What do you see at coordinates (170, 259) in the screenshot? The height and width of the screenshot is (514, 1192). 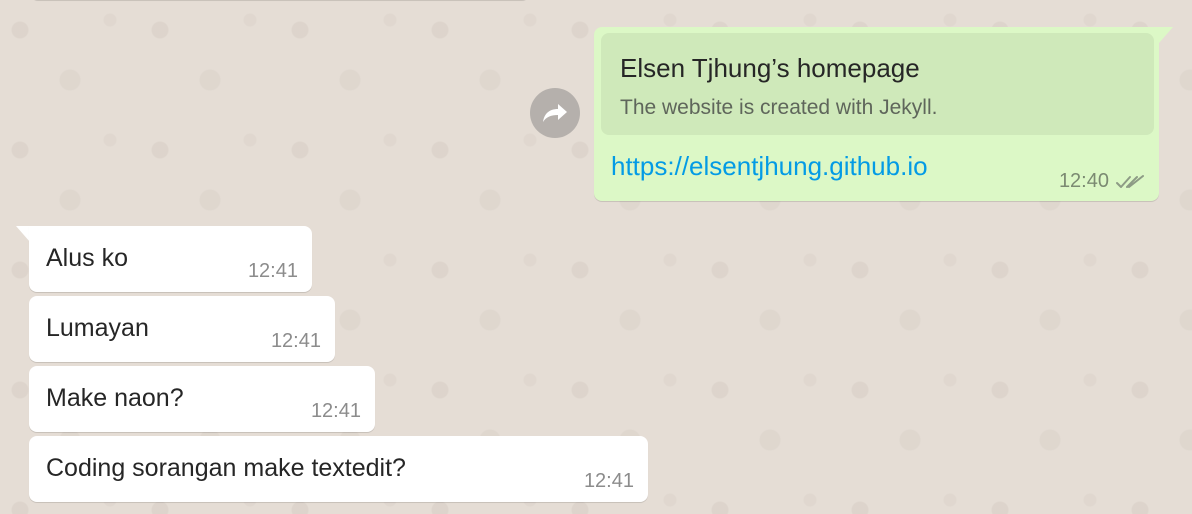 I see `incoming-message-bubble: Alus ko 12:41` at bounding box center [170, 259].